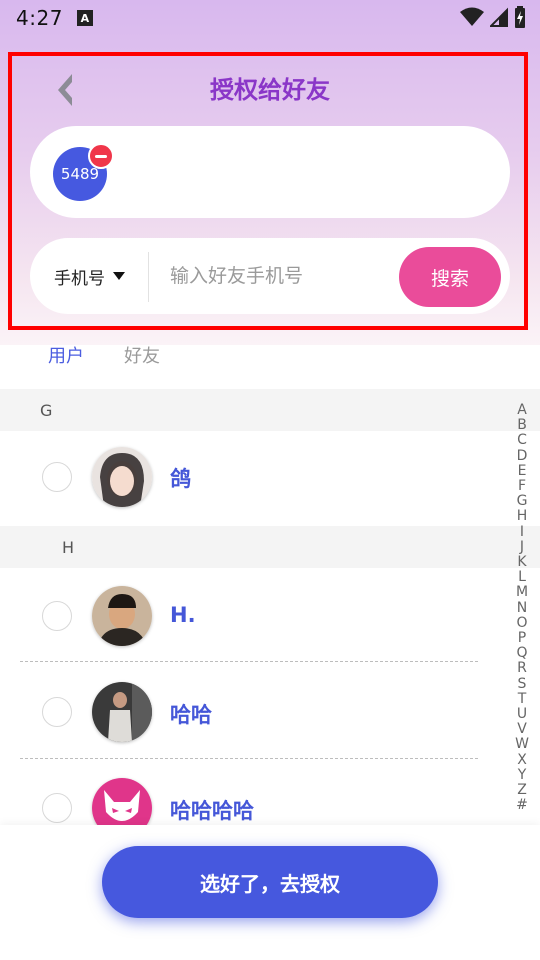  I want to click on alphabet-index-letter: Z, so click(522, 790).